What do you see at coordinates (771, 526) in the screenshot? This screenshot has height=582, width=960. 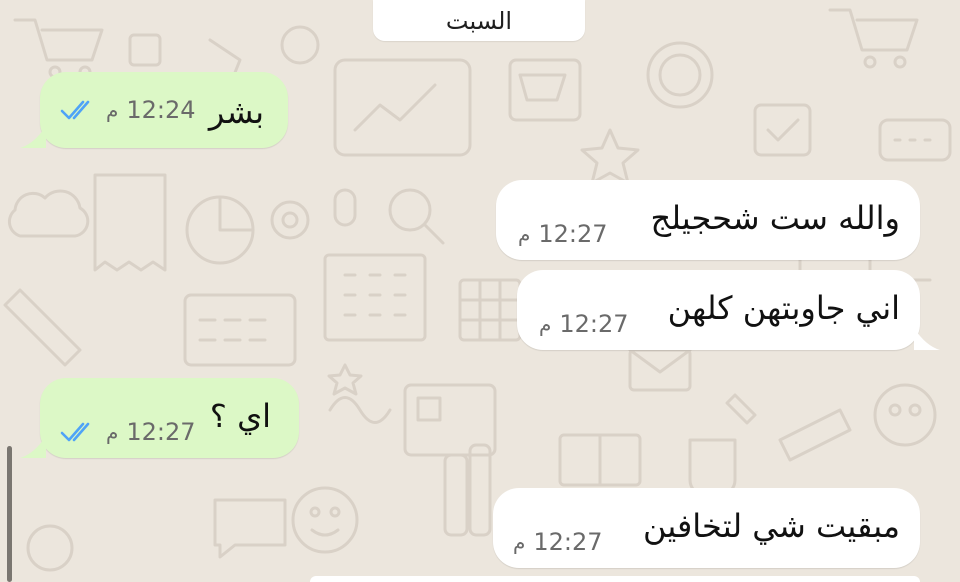 I see `message-text: مبقيت شي لتخافين` at bounding box center [771, 526].